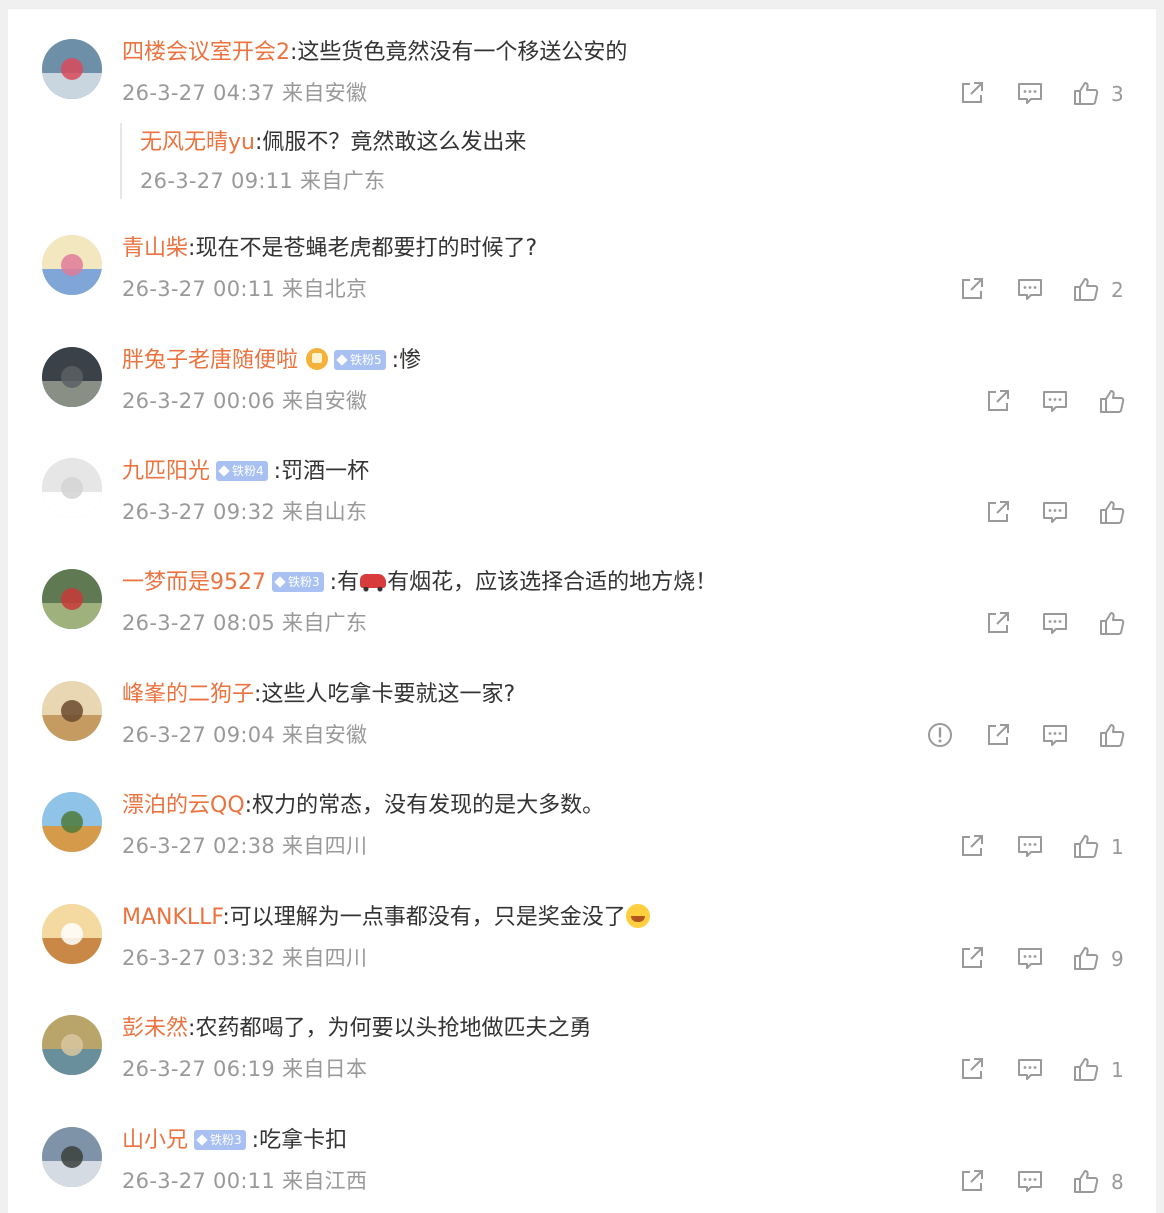 Image resolution: width=1164 pixels, height=1213 pixels. What do you see at coordinates (242, 471) in the screenshot?
I see `fan-badge: 铁粉4` at bounding box center [242, 471].